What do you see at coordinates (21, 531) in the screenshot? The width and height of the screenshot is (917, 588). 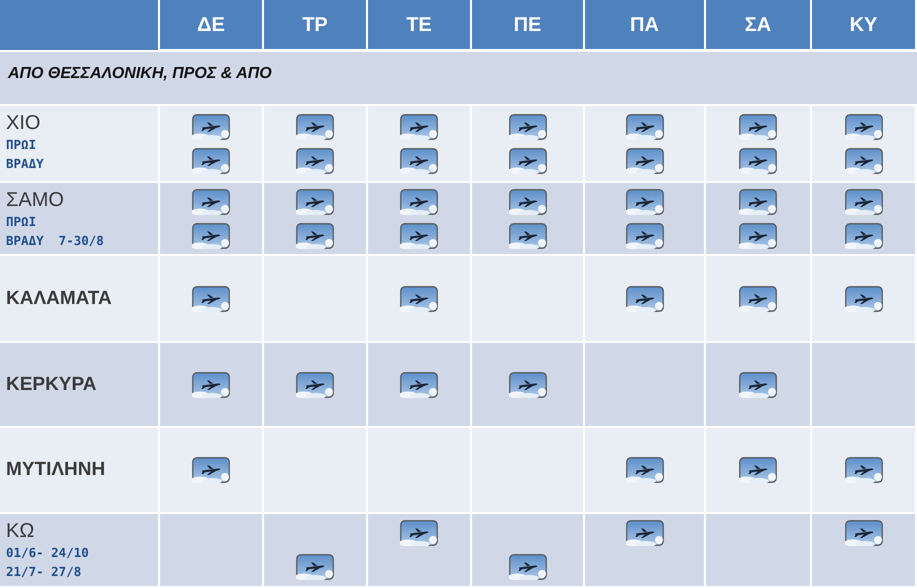 I see `route-name: ΚΩ` at bounding box center [21, 531].